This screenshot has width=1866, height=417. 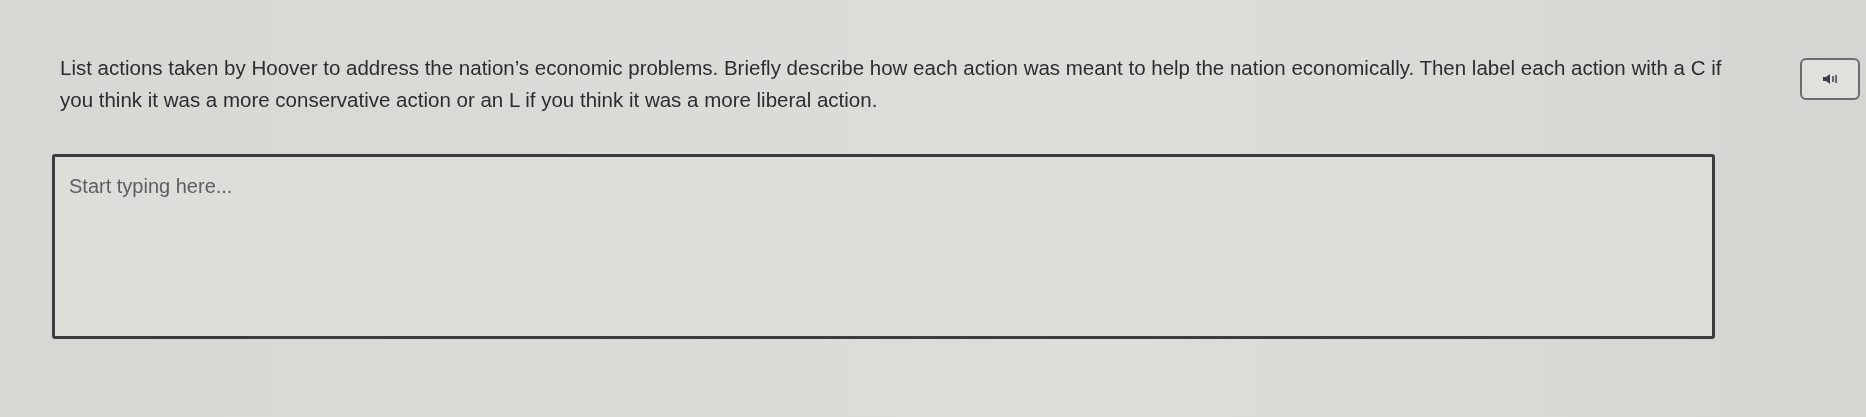 I want to click on audio-button, so click(x=1830, y=79).